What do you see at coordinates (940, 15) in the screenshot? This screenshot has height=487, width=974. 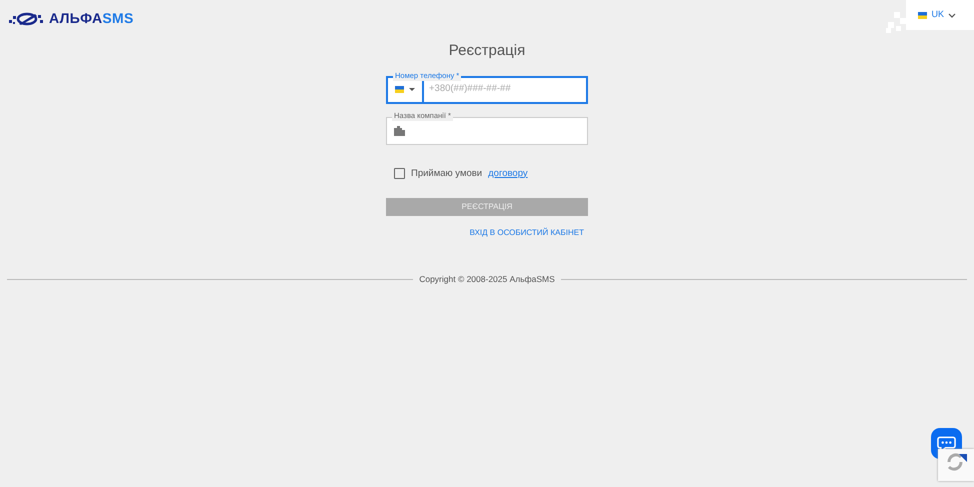 I see `language-selector: UK` at bounding box center [940, 15].